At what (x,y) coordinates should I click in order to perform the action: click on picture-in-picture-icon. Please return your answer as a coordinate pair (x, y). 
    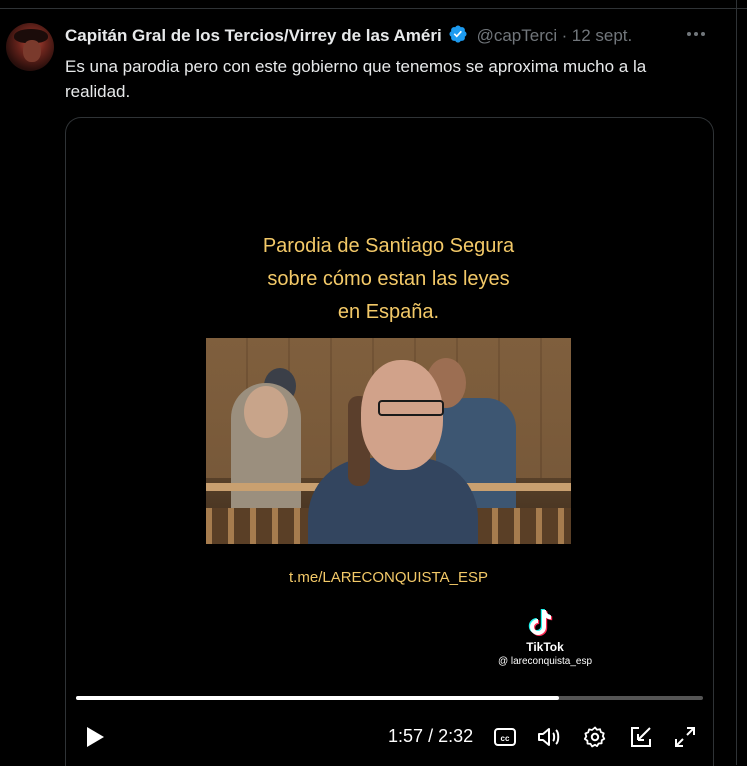
    Looking at the image, I should click on (641, 737).